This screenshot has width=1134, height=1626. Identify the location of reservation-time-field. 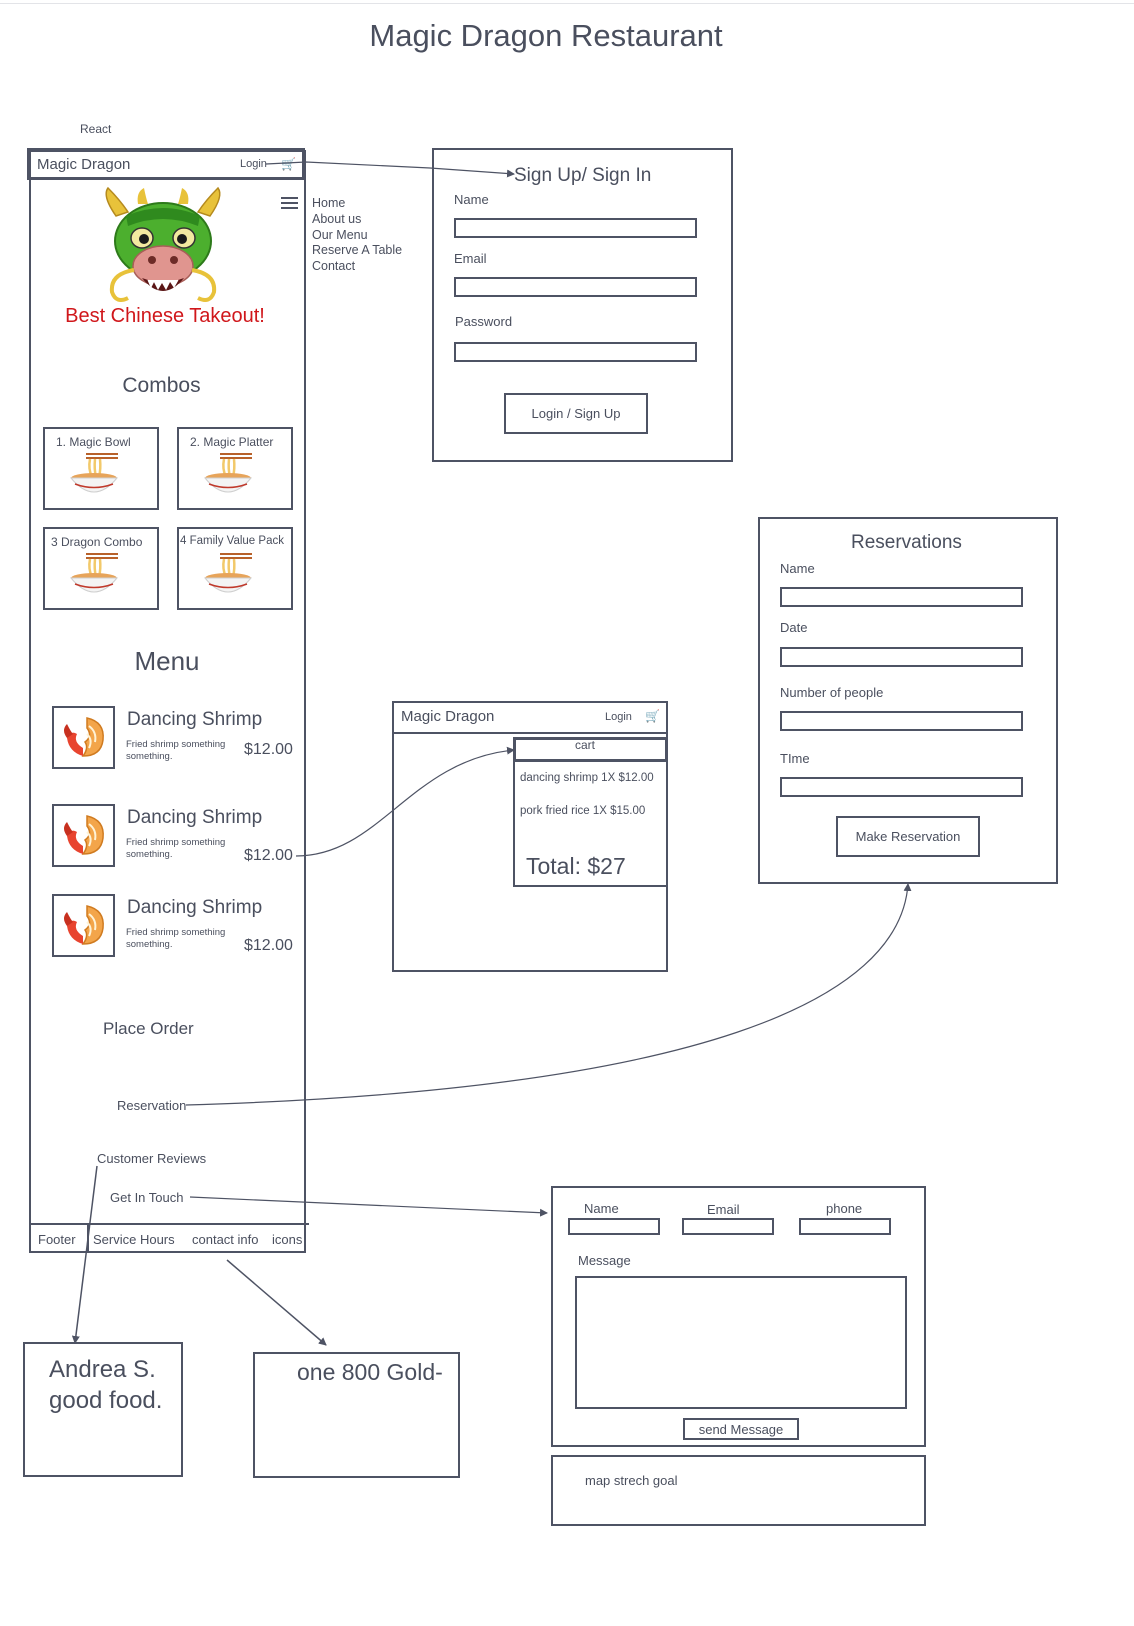
(901, 787).